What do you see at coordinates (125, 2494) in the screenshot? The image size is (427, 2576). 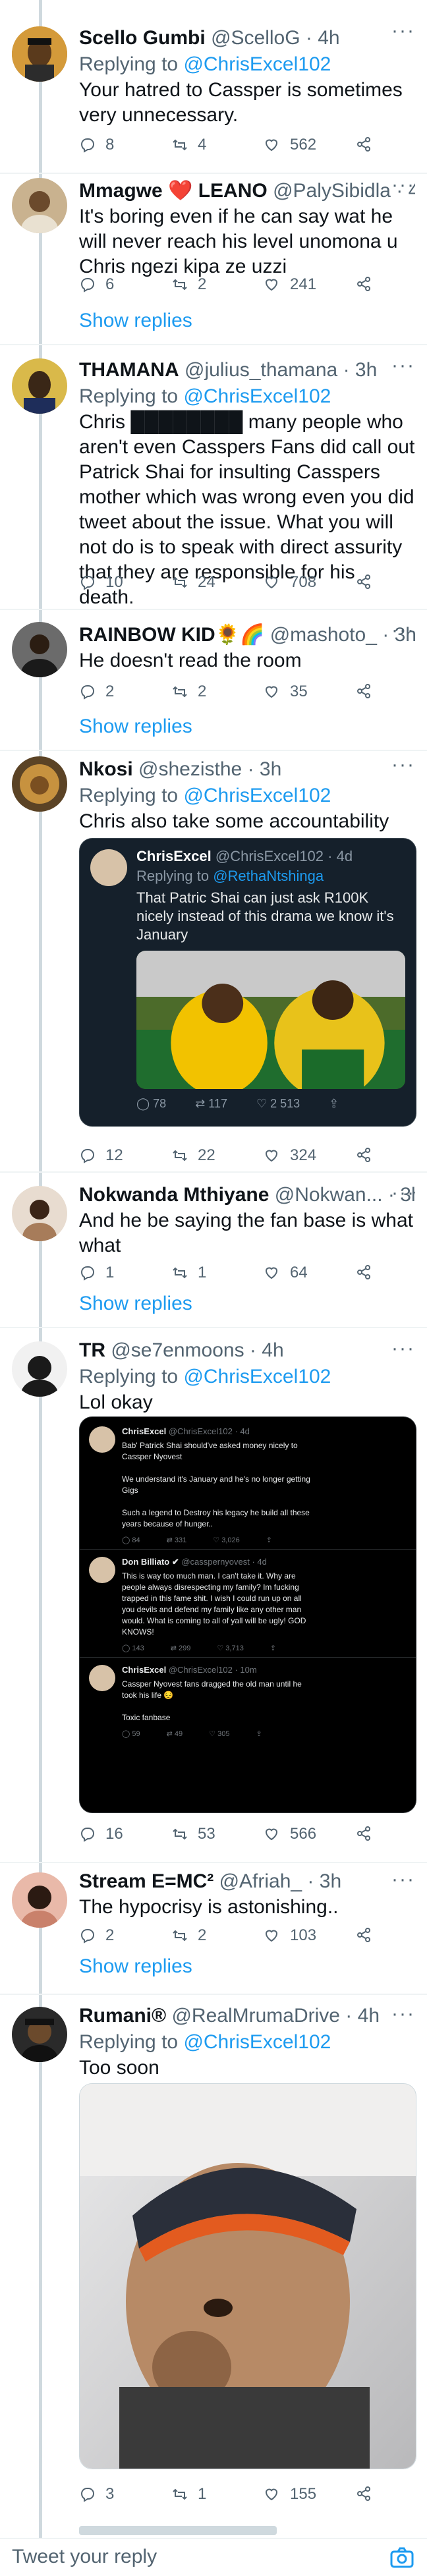 I see `reply-button: 3` at bounding box center [125, 2494].